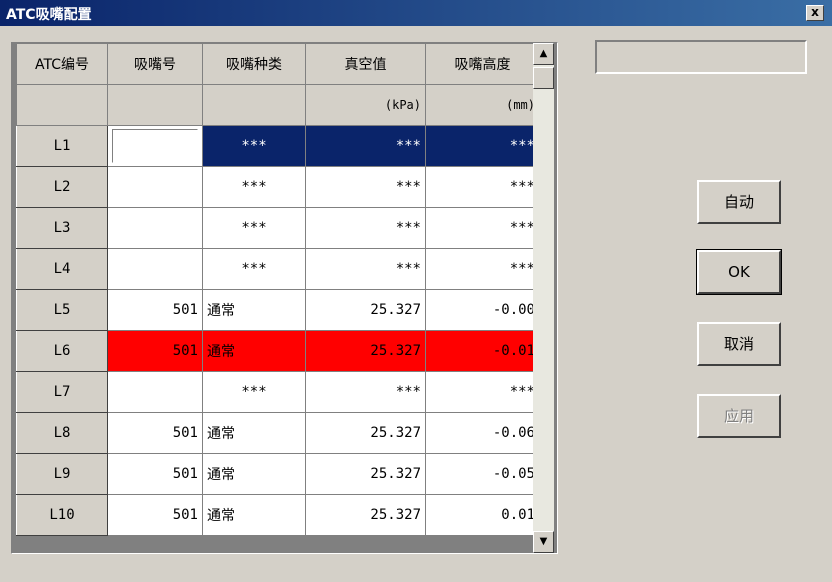 This screenshot has height=582, width=832. I want to click on unit-nozzle, so click(155, 105).